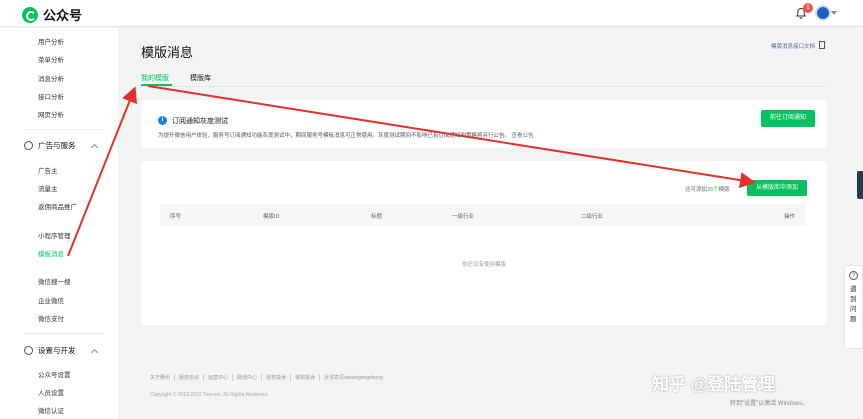 The height and width of the screenshot is (419, 863). What do you see at coordinates (57, 206) in the screenshot?
I see `sidebar-item-product-promo: 返佣商品推广` at bounding box center [57, 206].